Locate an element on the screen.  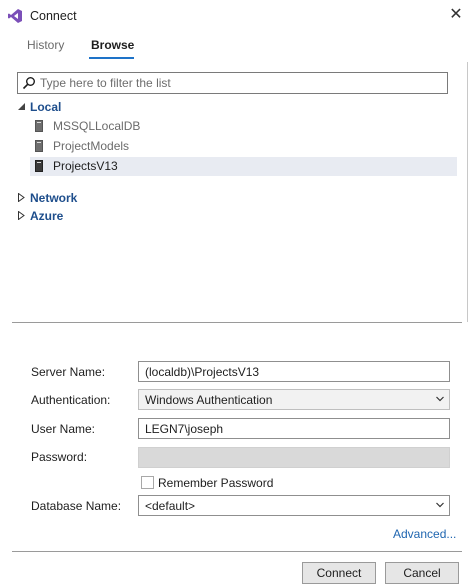
visual-studio-icon is located at coordinates (15, 16).